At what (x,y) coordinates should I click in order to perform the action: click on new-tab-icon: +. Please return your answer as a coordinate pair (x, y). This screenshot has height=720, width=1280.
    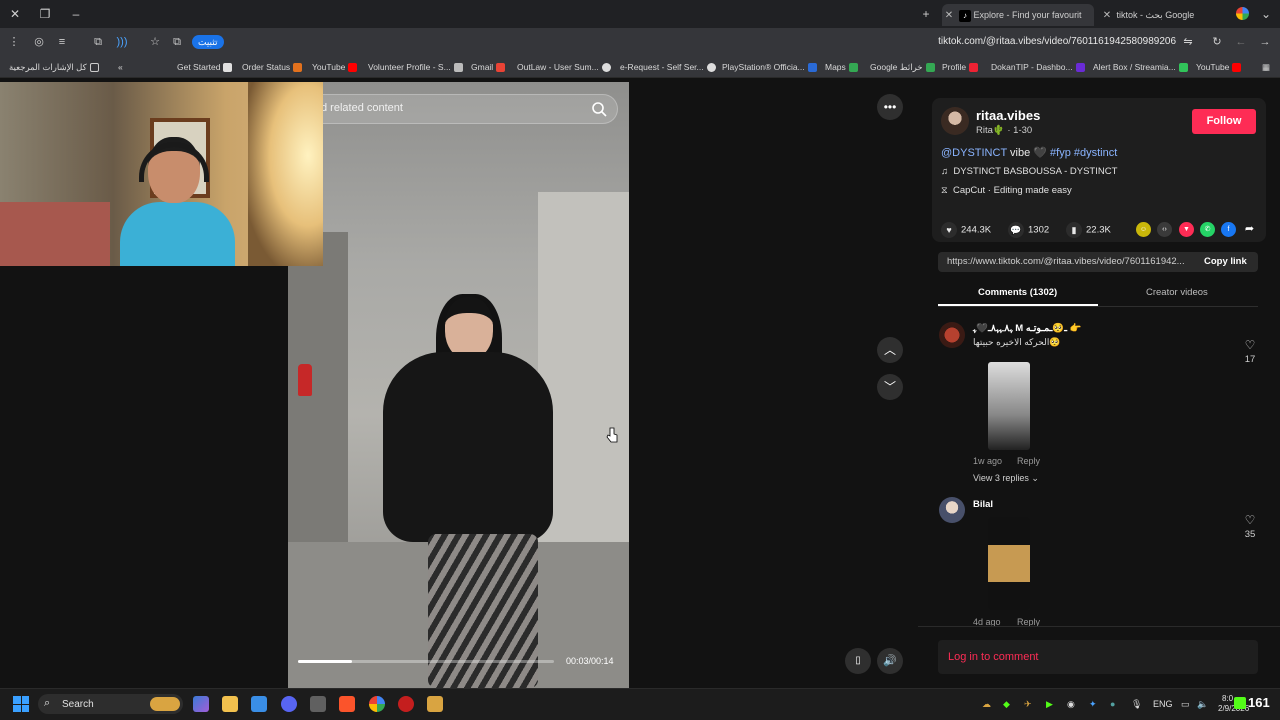
    Looking at the image, I should click on (926, 14).